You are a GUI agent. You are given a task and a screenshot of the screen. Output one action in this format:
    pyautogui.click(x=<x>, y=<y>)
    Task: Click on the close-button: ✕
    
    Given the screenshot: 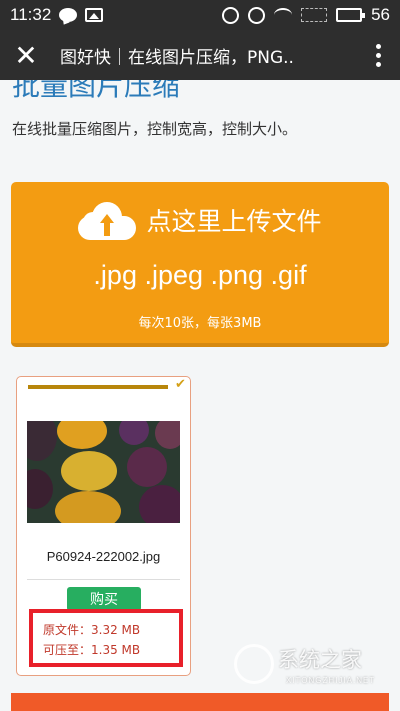 What is the action you would take?
    pyautogui.click(x=26, y=55)
    